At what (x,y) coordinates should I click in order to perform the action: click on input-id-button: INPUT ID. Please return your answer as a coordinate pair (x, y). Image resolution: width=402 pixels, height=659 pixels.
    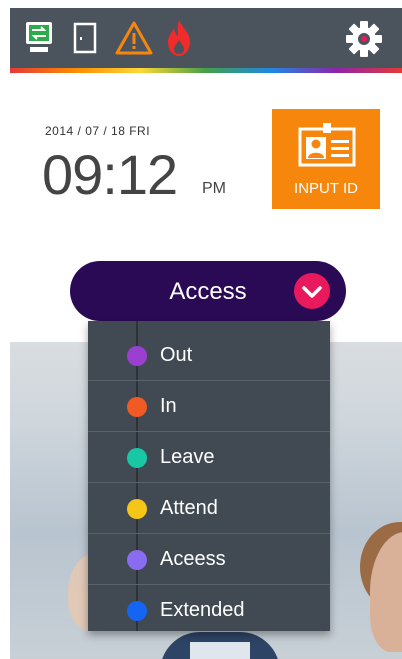
    Looking at the image, I should click on (326, 159).